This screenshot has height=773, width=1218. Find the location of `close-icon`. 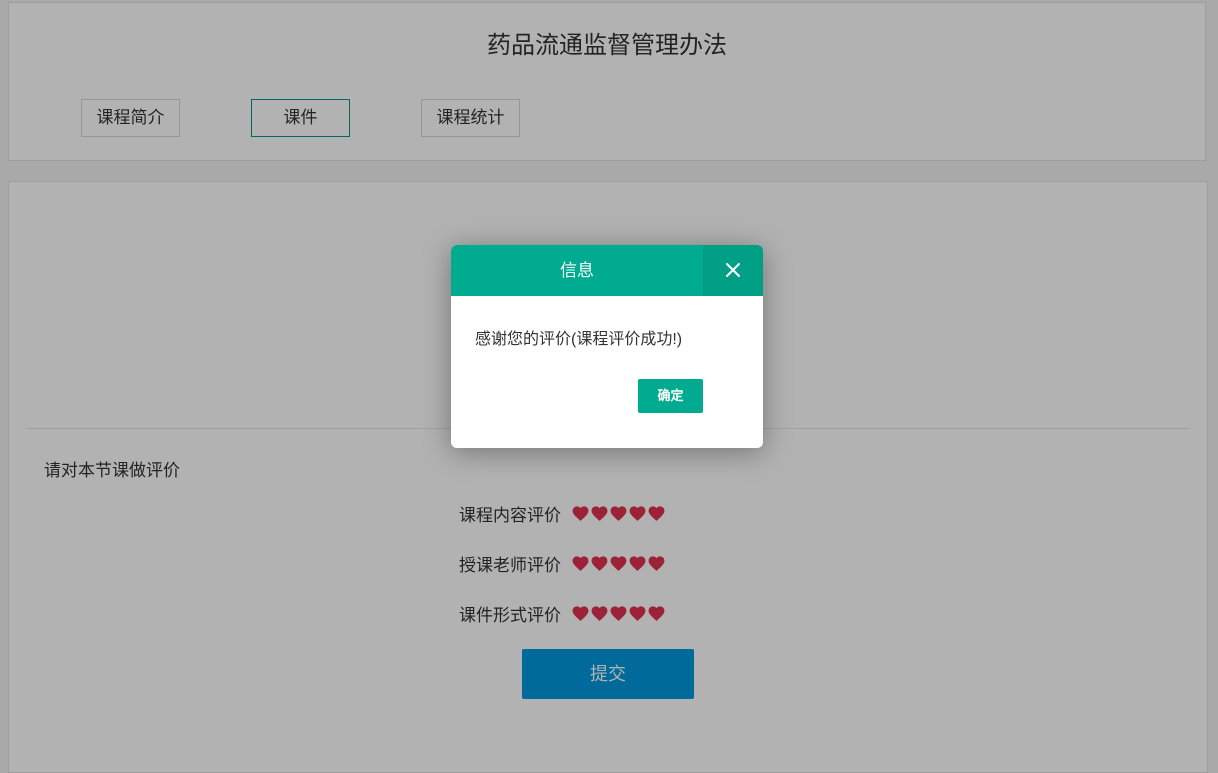

close-icon is located at coordinates (733, 270).